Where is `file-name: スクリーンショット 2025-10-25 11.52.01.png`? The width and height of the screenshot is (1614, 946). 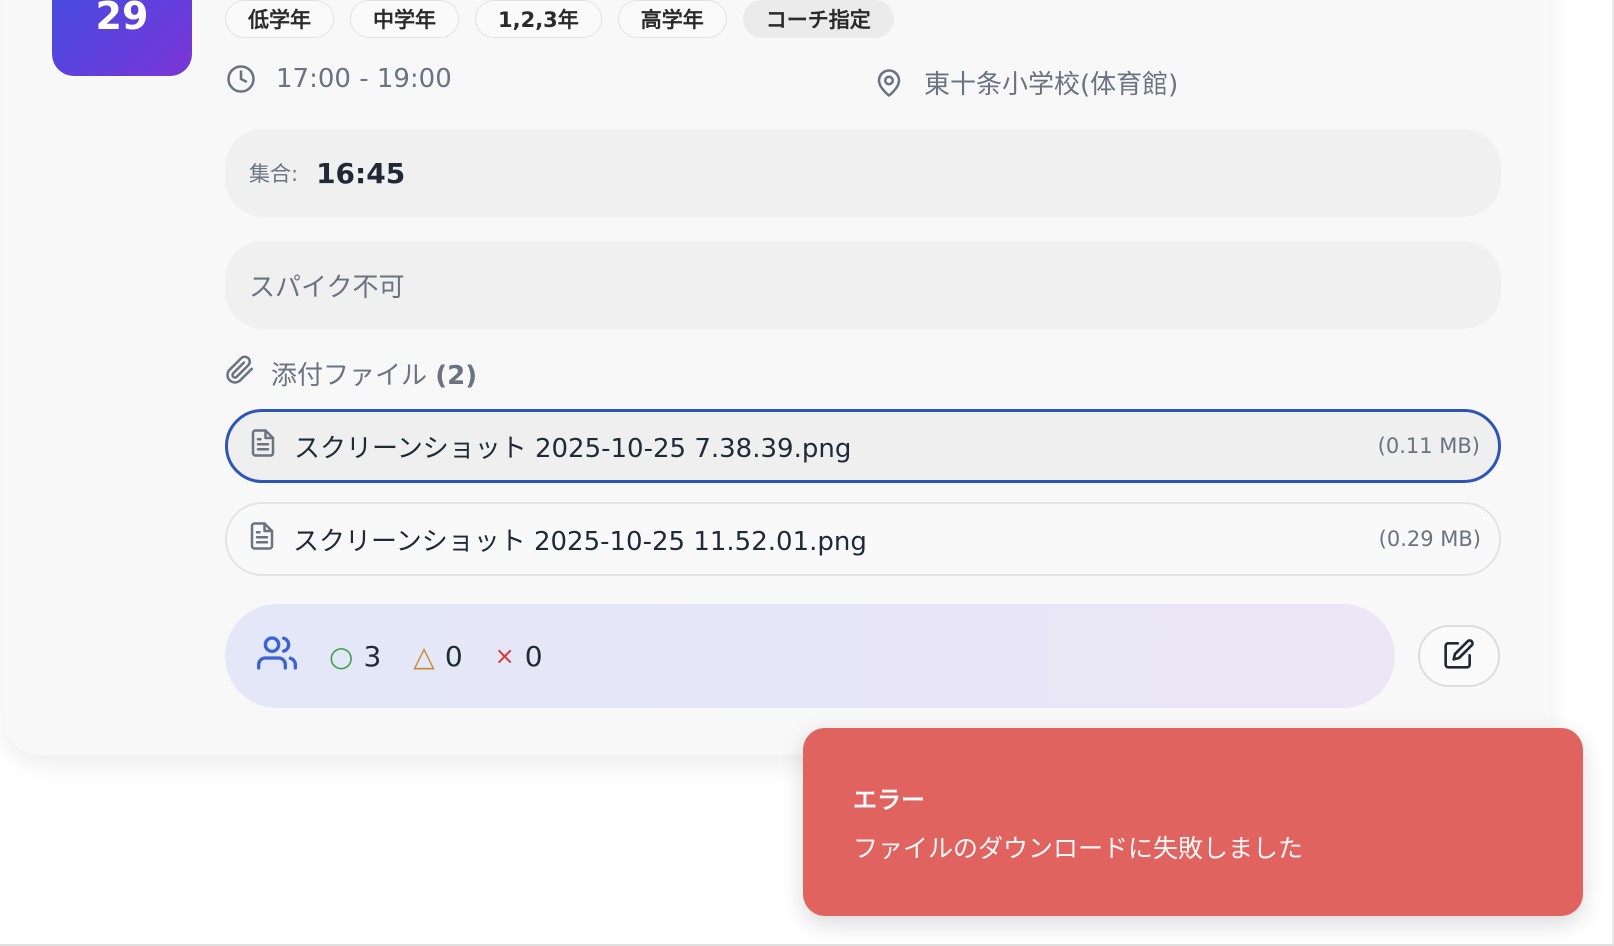
file-name: スクリーンショット 2025-10-25 11.52.01.png is located at coordinates (580, 541).